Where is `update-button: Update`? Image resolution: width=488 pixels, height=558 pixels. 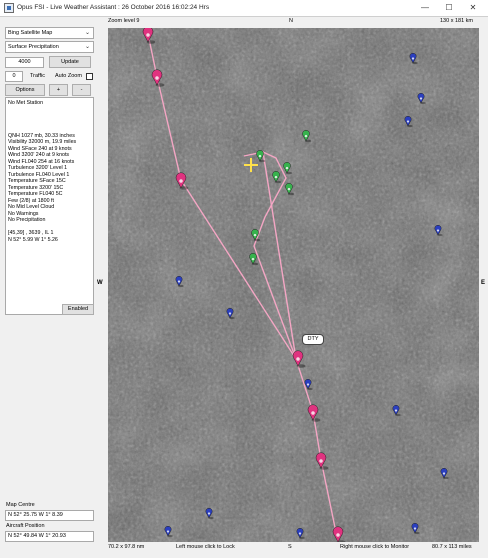 update-button: Update is located at coordinates (70, 62).